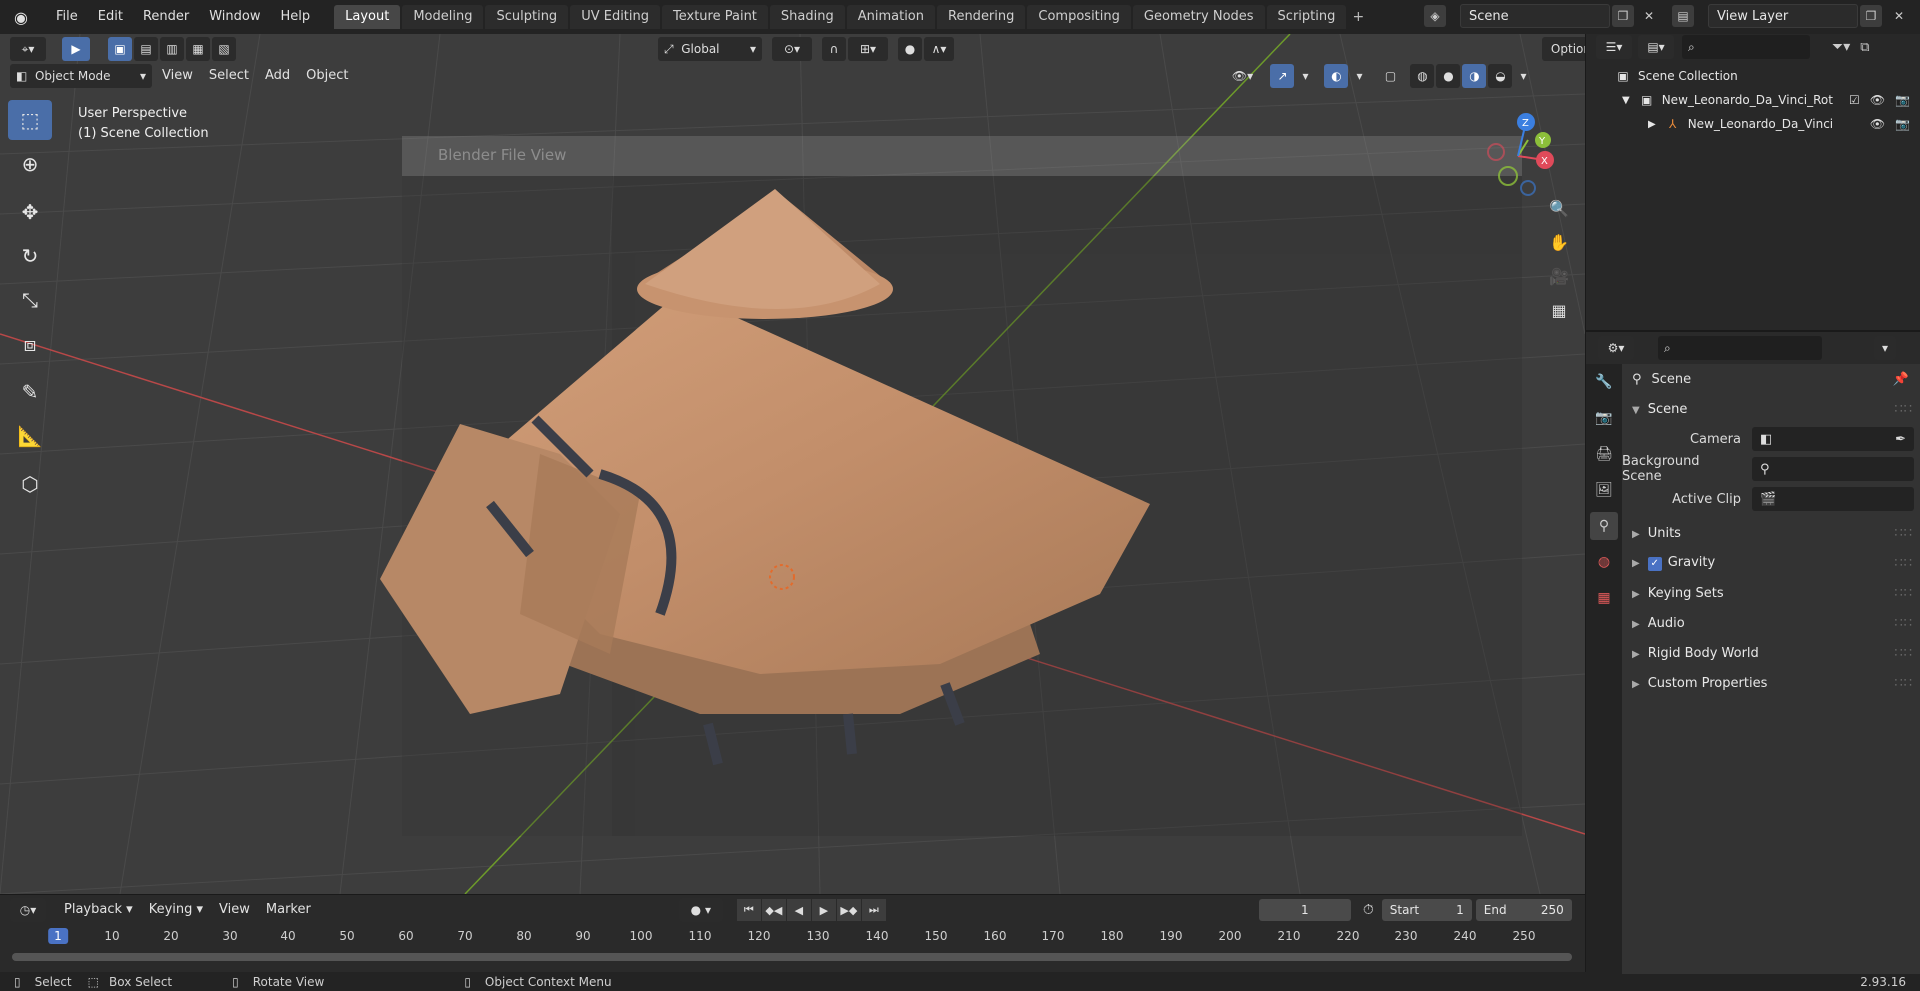 This screenshot has height=991, width=1920. What do you see at coordinates (1604, 562) in the screenshot?
I see `world-tab-icon: ◍` at bounding box center [1604, 562].